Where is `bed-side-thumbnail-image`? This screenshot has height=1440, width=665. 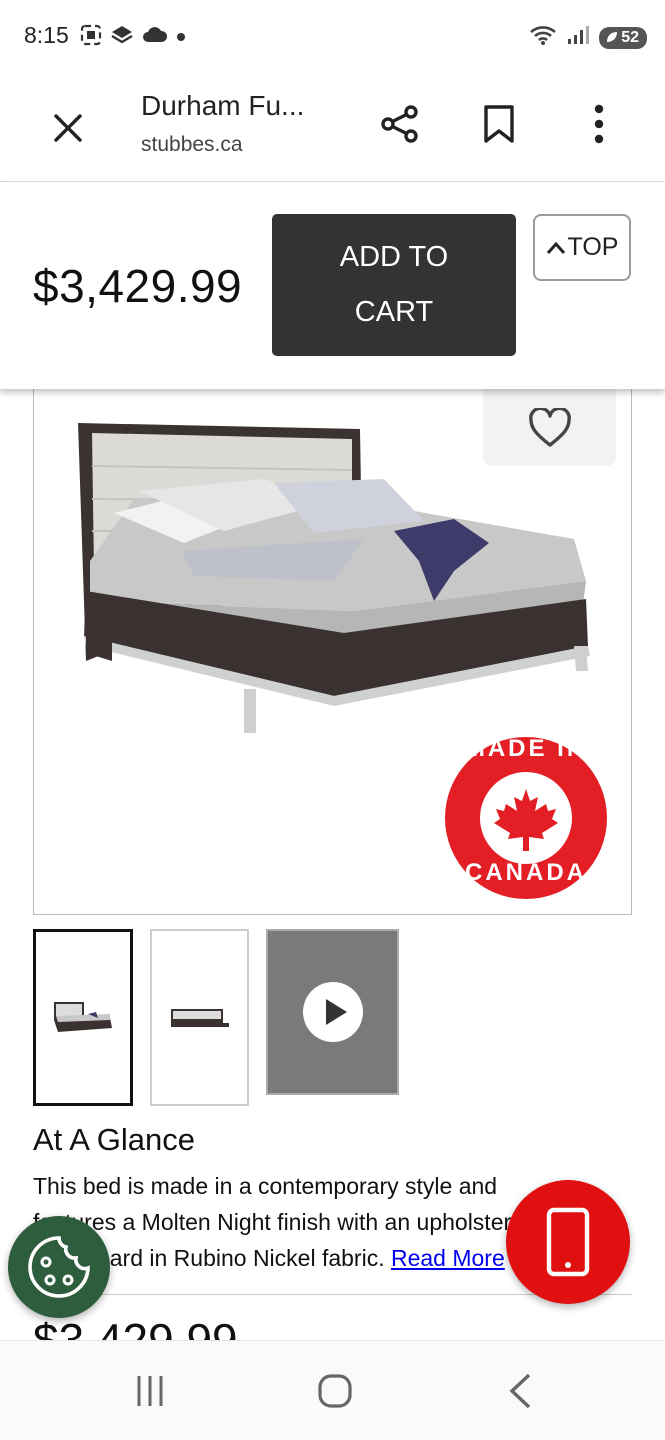
bed-side-thumbnail-image is located at coordinates (199, 1017).